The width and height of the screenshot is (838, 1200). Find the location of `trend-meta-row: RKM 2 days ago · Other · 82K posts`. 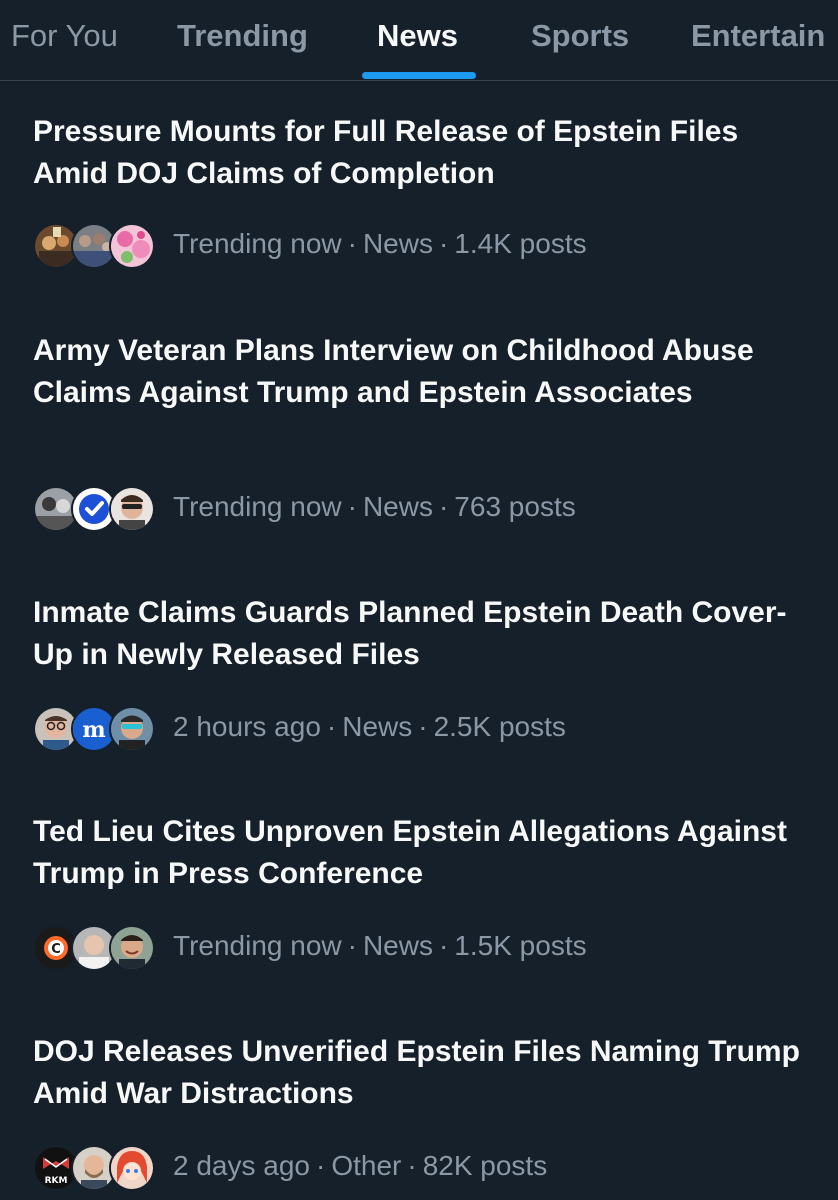

trend-meta-row: RKM 2 days ago · Other · 82K posts is located at coordinates (290, 1167).